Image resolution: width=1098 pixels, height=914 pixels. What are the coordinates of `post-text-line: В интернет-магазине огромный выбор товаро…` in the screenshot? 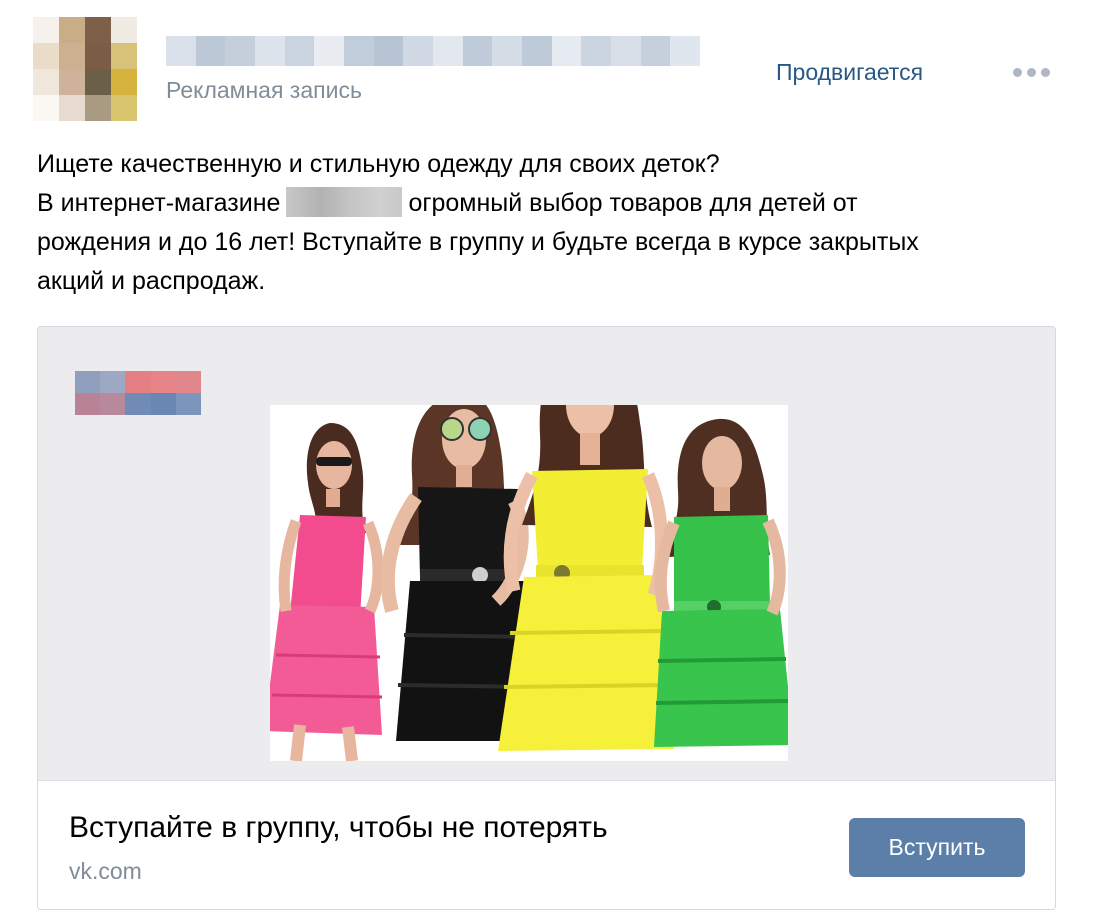 It's located at (447, 202).